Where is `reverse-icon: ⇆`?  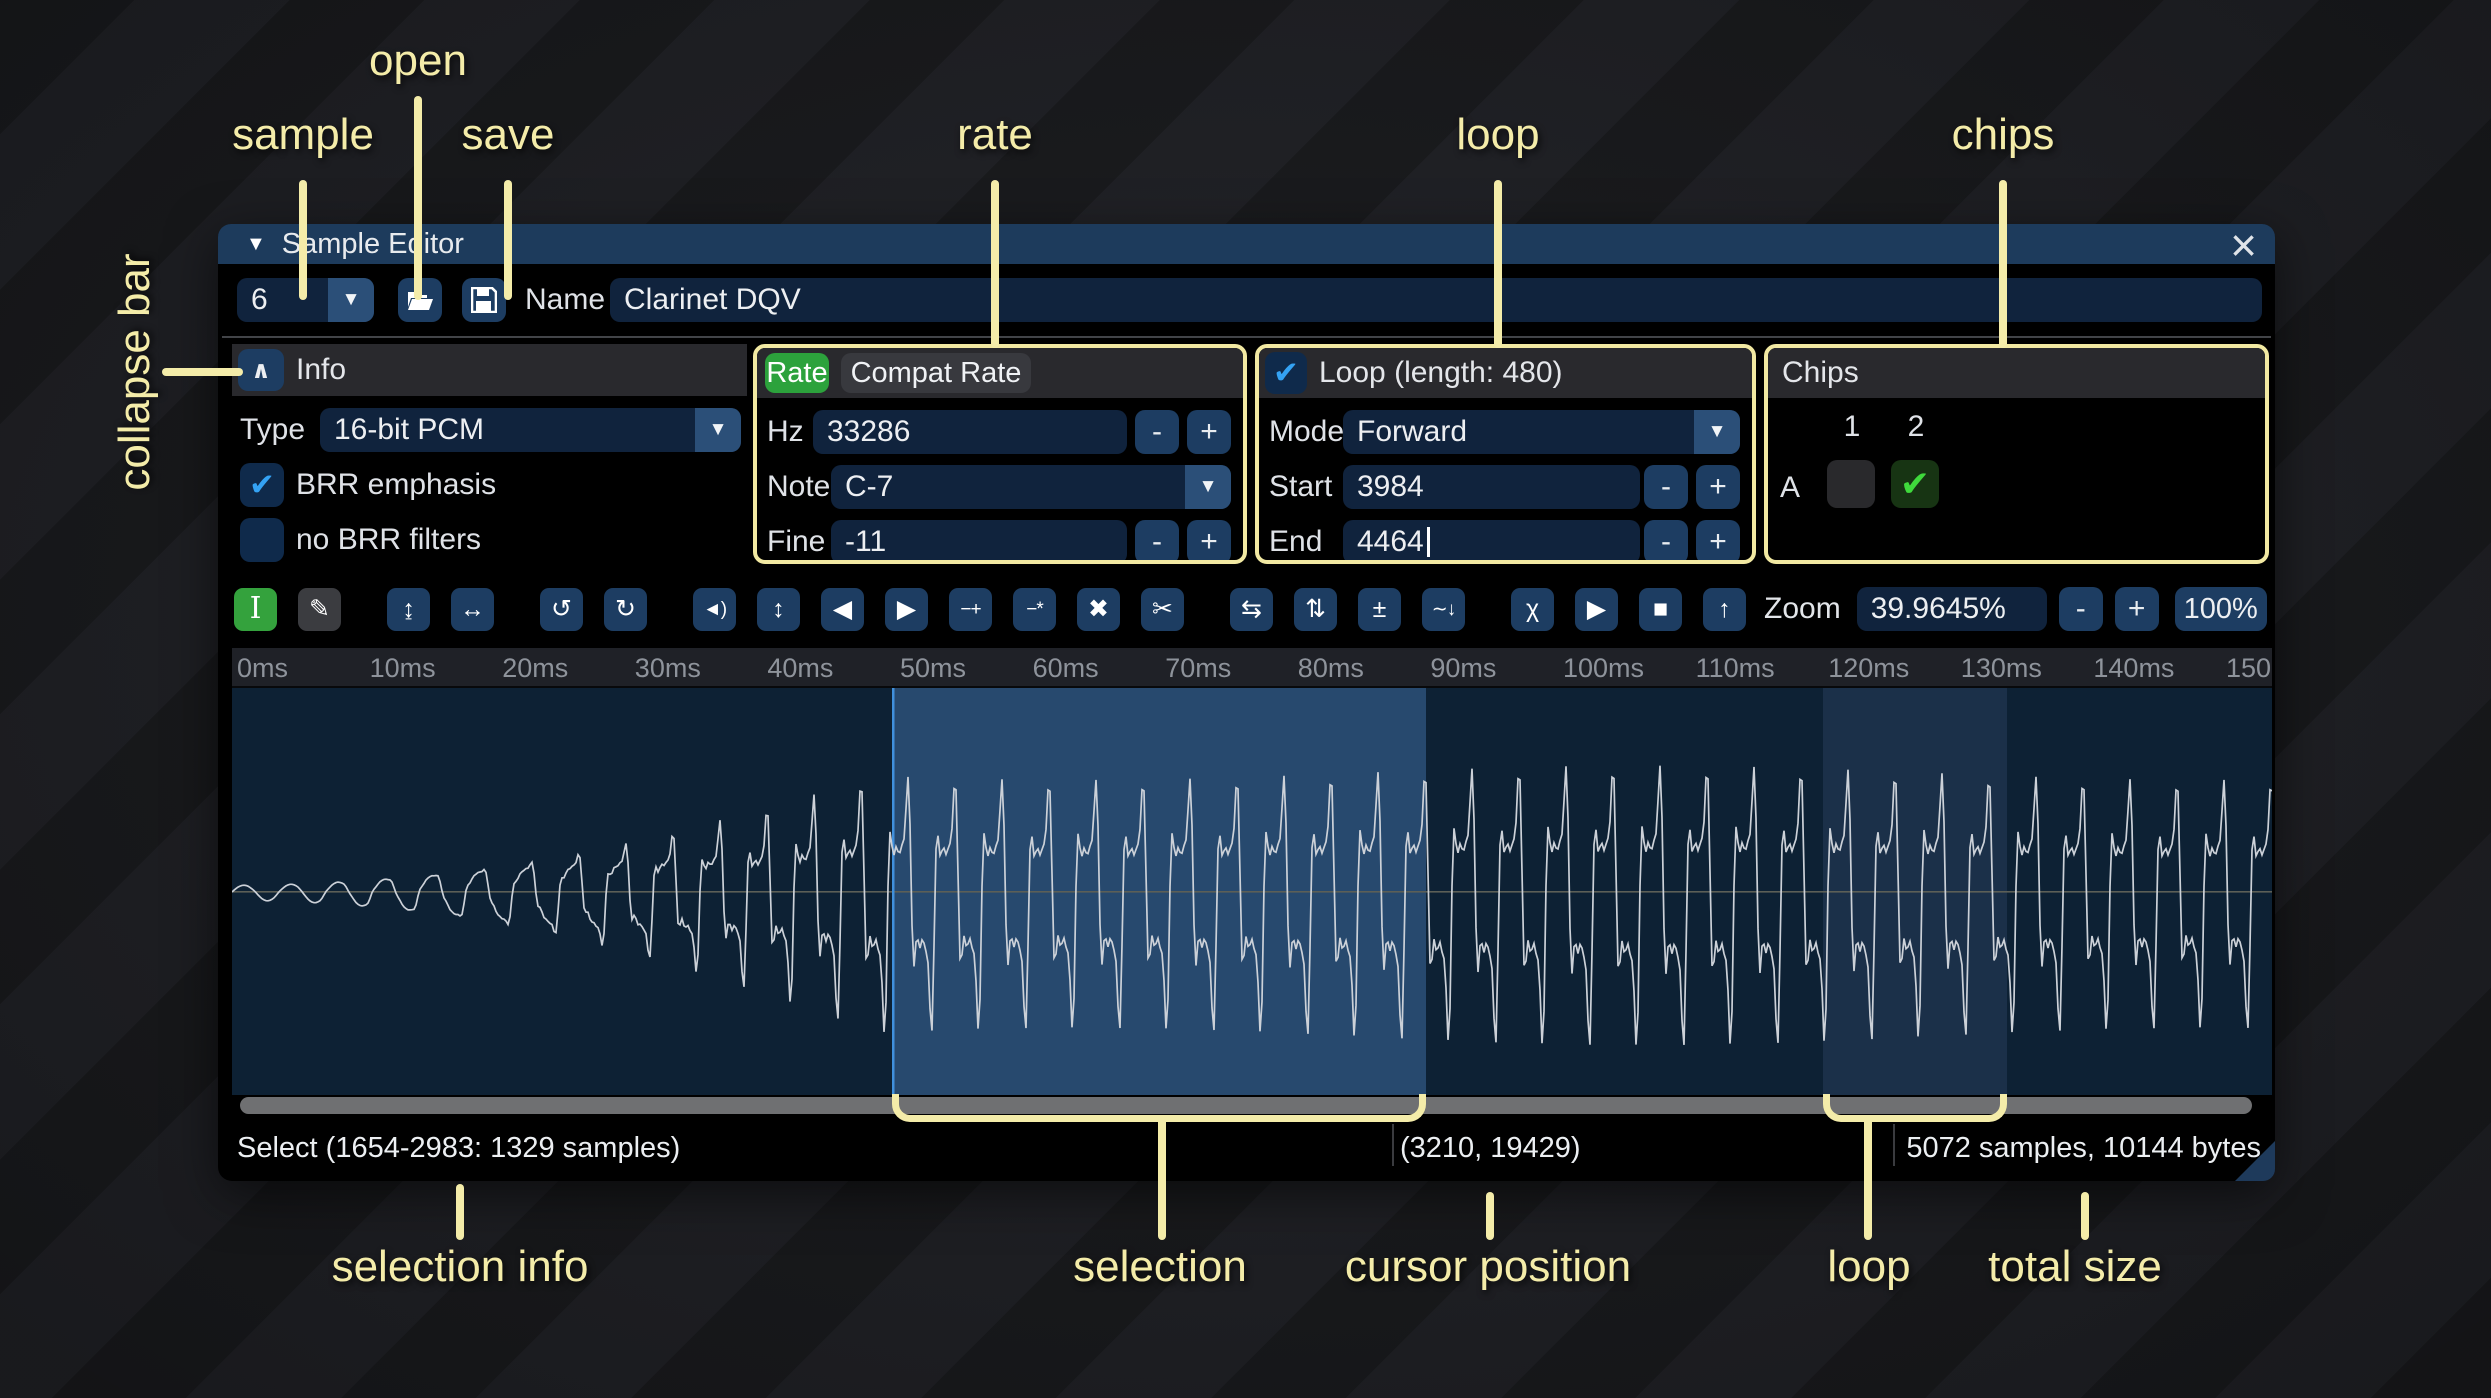
reverse-icon: ⇆ is located at coordinates (1251, 608).